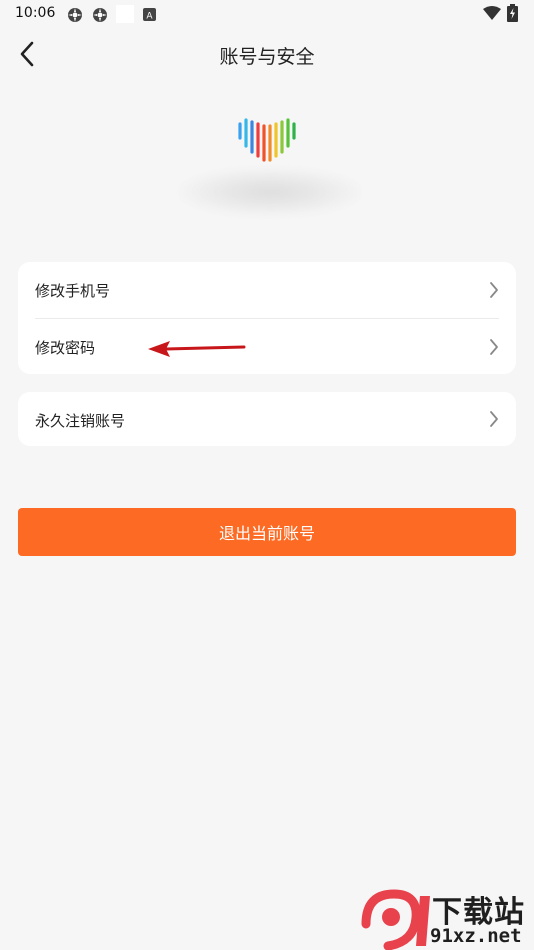  I want to click on account-card: 修改手机号 修改密码, so click(267, 318).